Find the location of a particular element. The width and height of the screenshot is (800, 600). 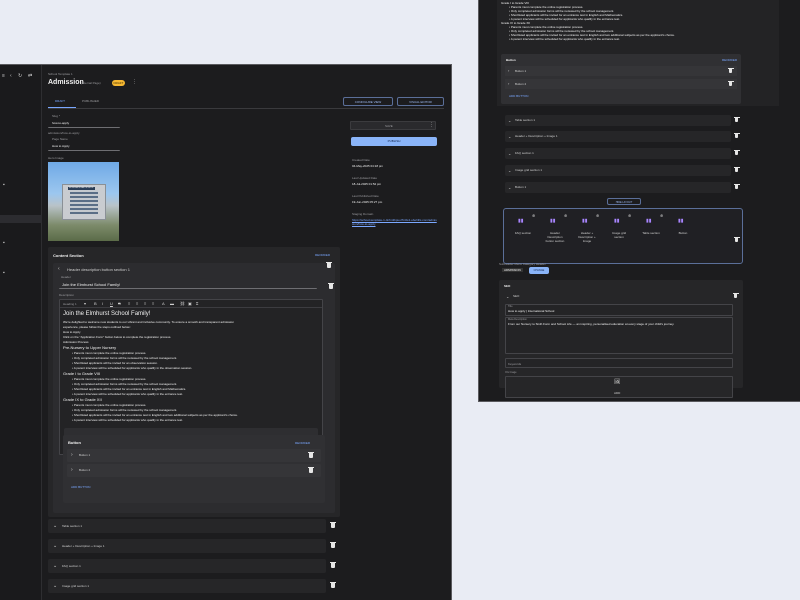

visual-editor-button: VISUAL EDITOR is located at coordinates (420, 101).